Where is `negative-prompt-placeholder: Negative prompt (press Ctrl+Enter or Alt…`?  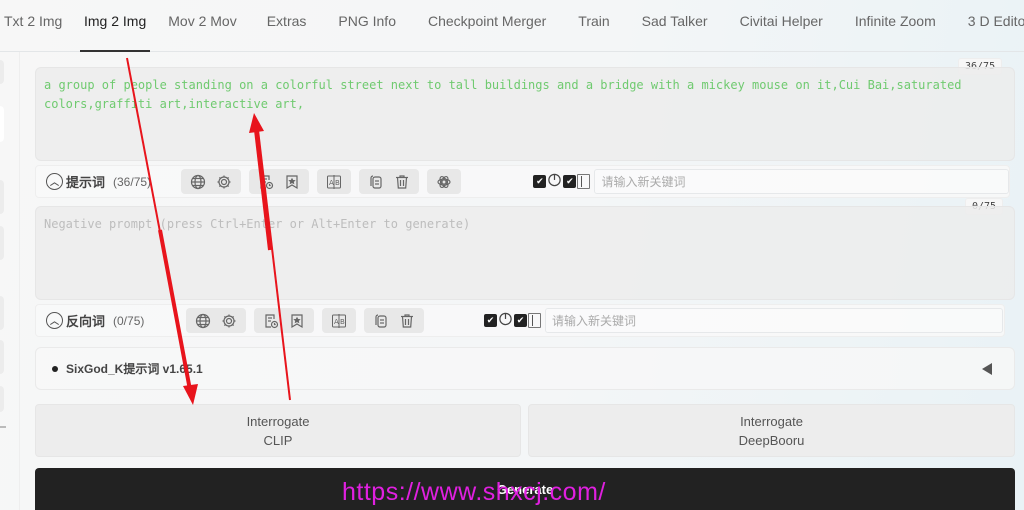 negative-prompt-placeholder: Negative prompt (press Ctrl+Enter or Alt… is located at coordinates (525, 224).